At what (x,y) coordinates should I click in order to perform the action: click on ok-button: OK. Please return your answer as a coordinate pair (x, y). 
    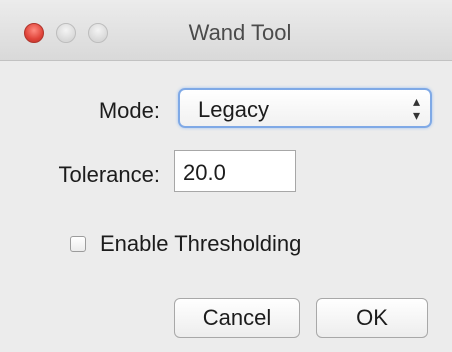
    Looking at the image, I should click on (372, 318).